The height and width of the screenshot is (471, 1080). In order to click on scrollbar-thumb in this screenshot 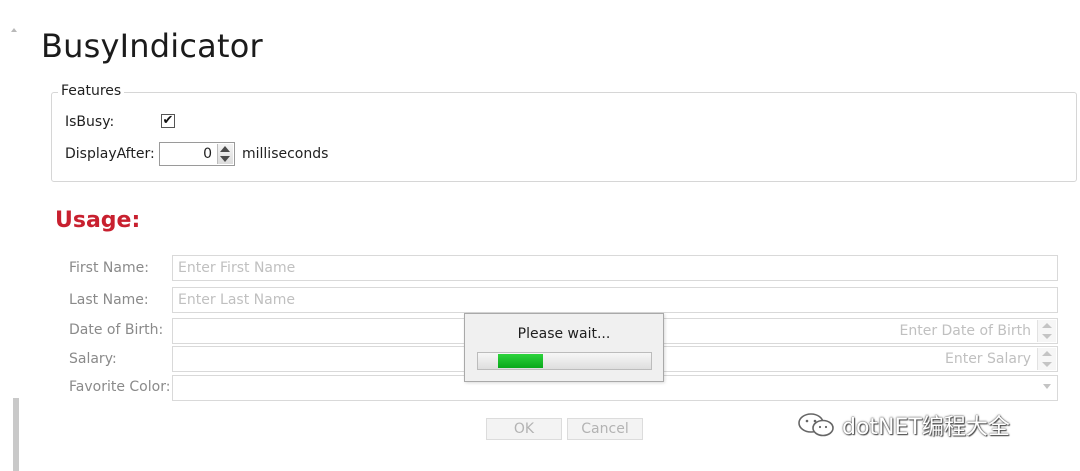, I will do `click(16, 434)`.